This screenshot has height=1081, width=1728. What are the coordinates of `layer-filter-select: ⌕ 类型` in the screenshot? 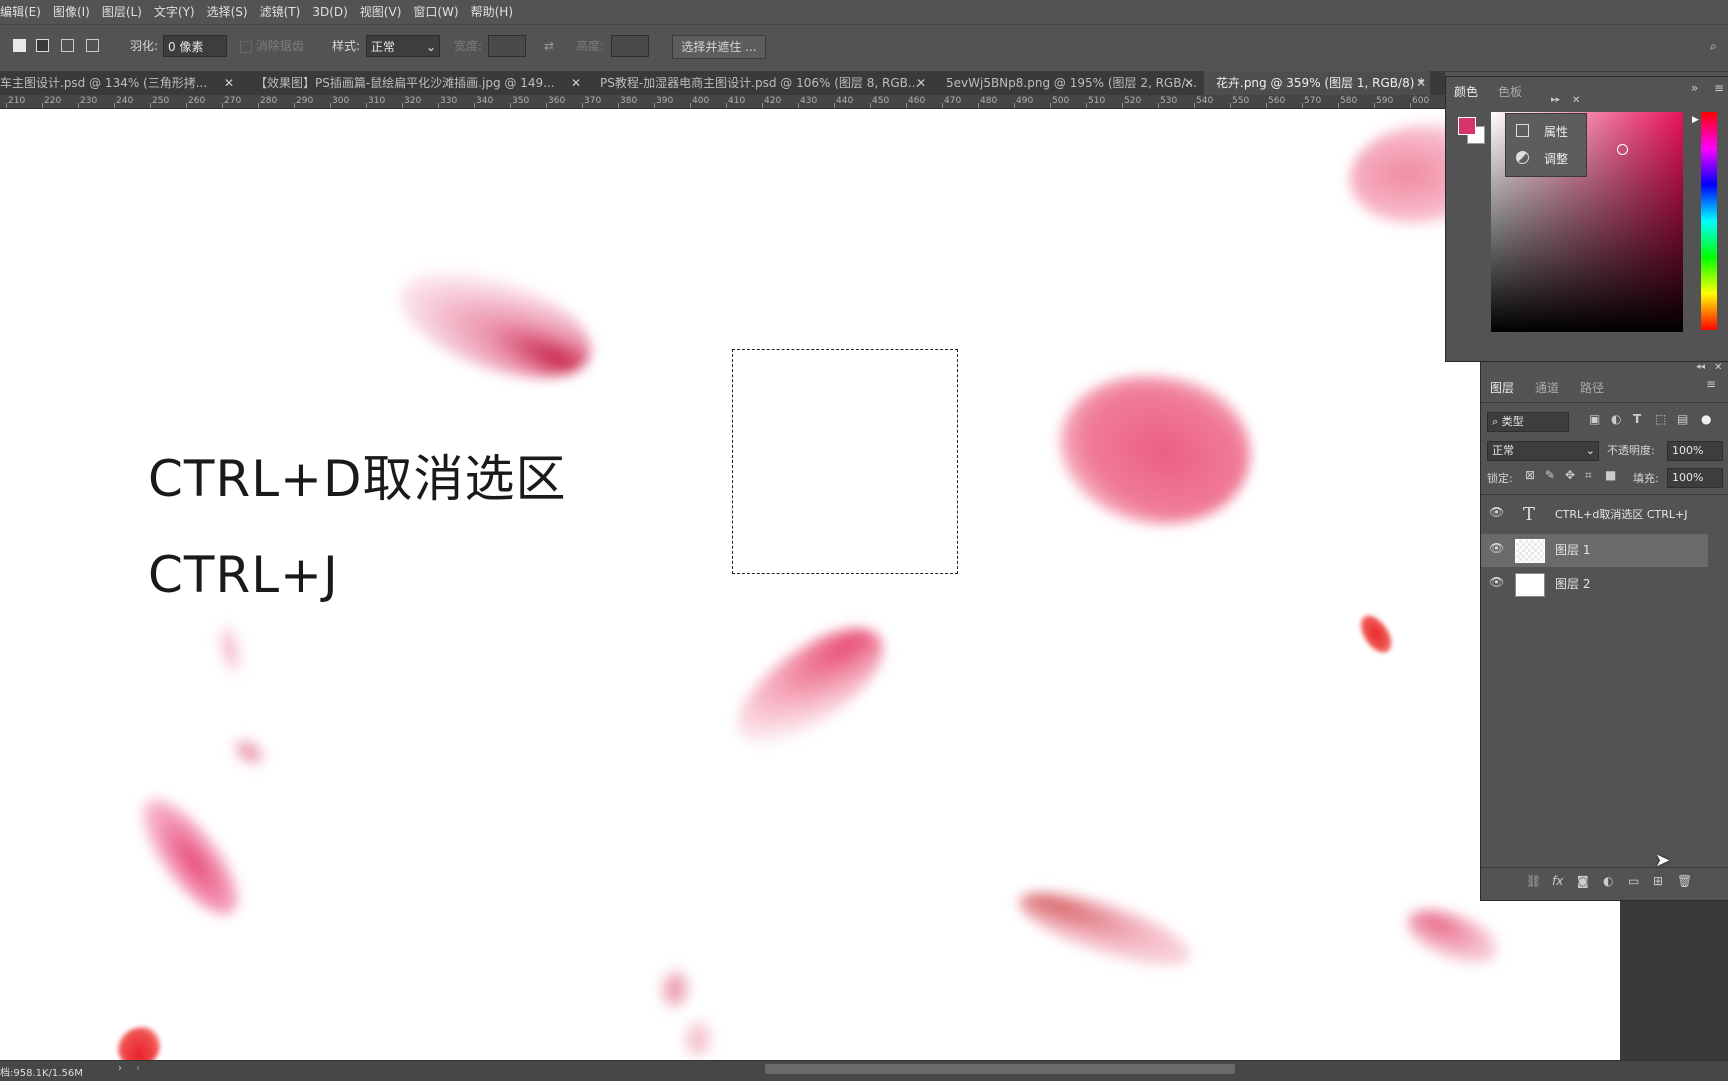 It's located at (1528, 422).